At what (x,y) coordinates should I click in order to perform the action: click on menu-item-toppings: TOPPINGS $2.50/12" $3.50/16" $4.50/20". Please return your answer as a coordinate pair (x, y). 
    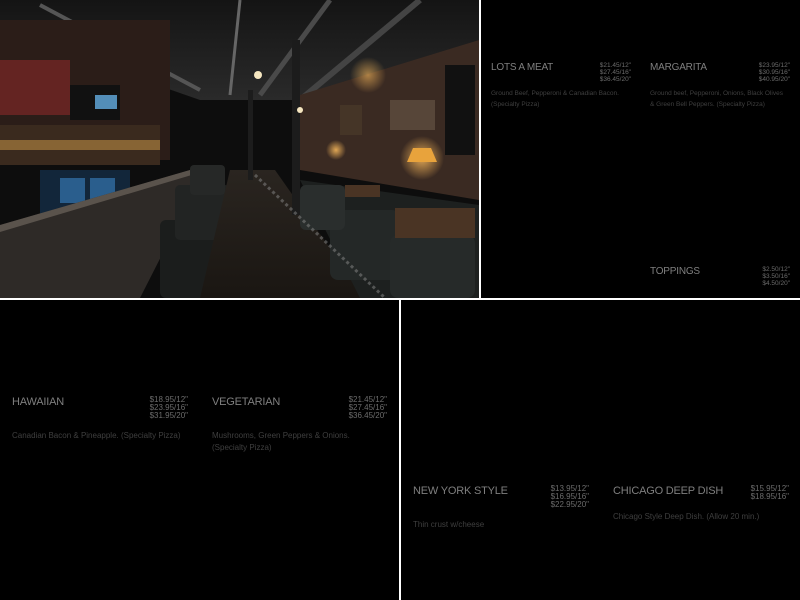
    Looking at the image, I should click on (720, 281).